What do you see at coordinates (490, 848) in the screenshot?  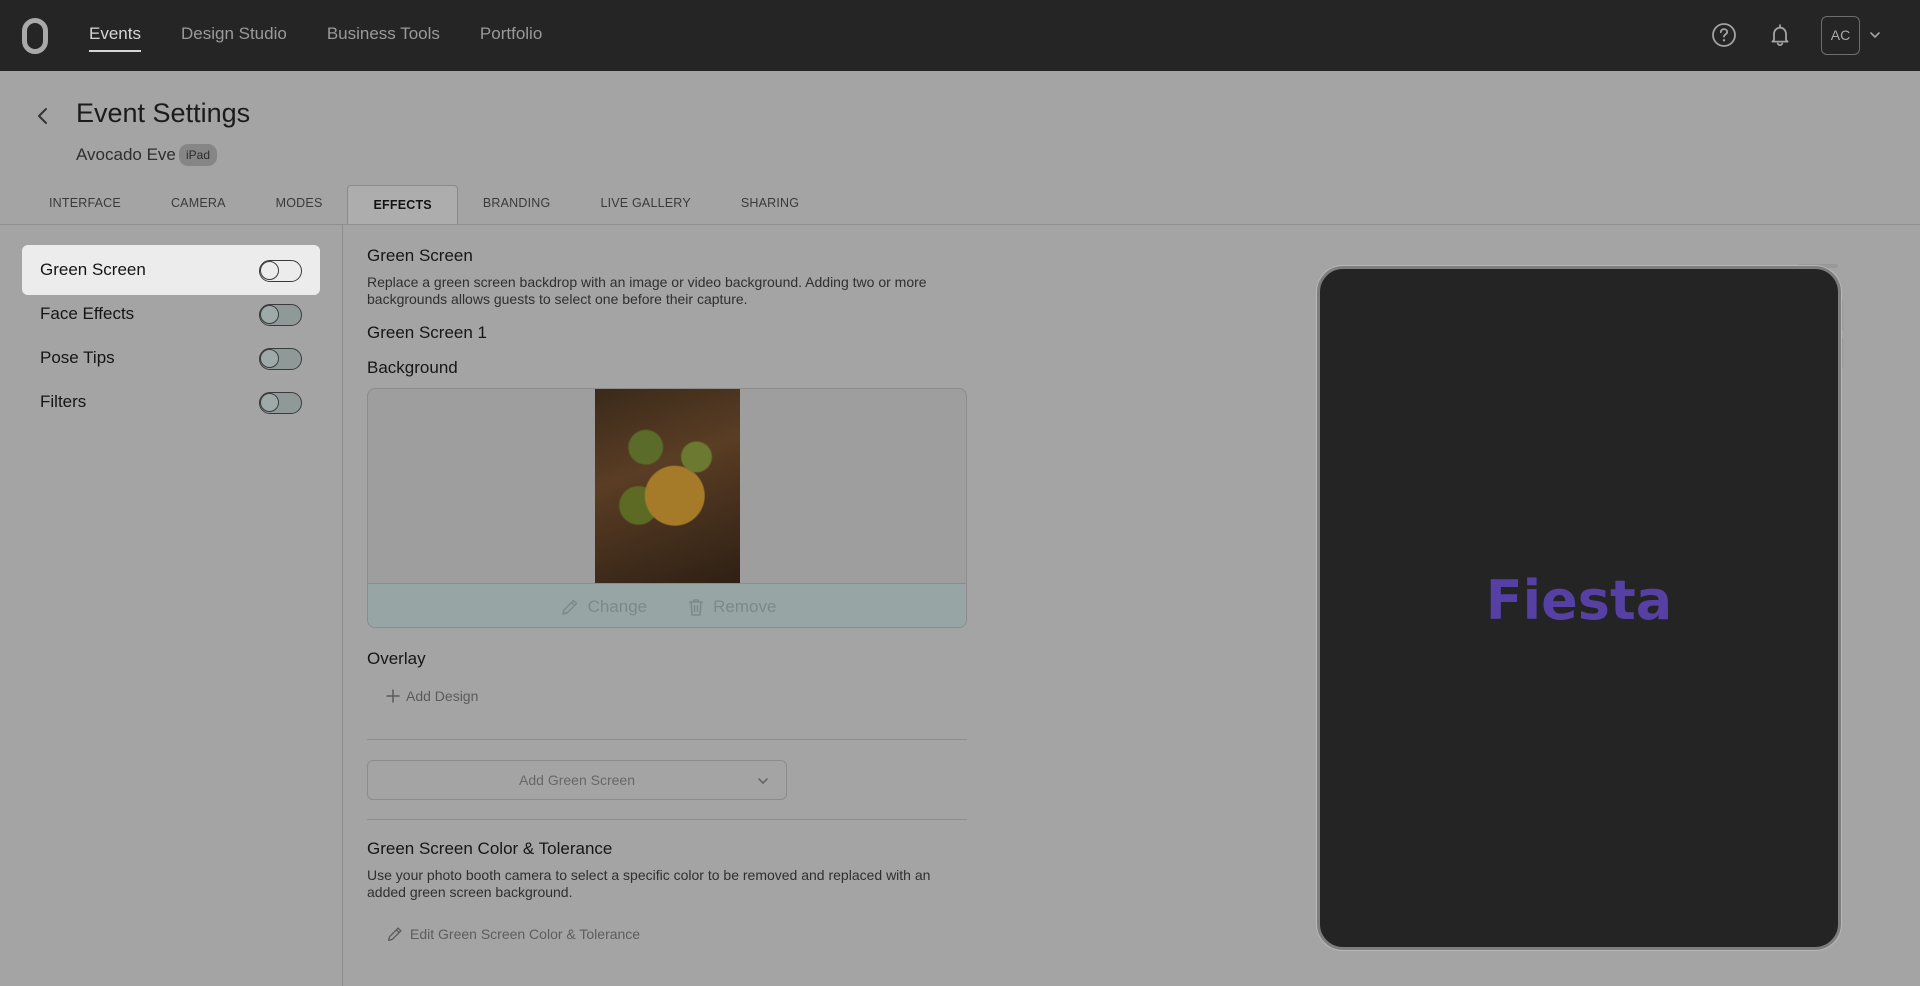 I see `color-tolerance-title: Green Screen Color & Tolerance` at bounding box center [490, 848].